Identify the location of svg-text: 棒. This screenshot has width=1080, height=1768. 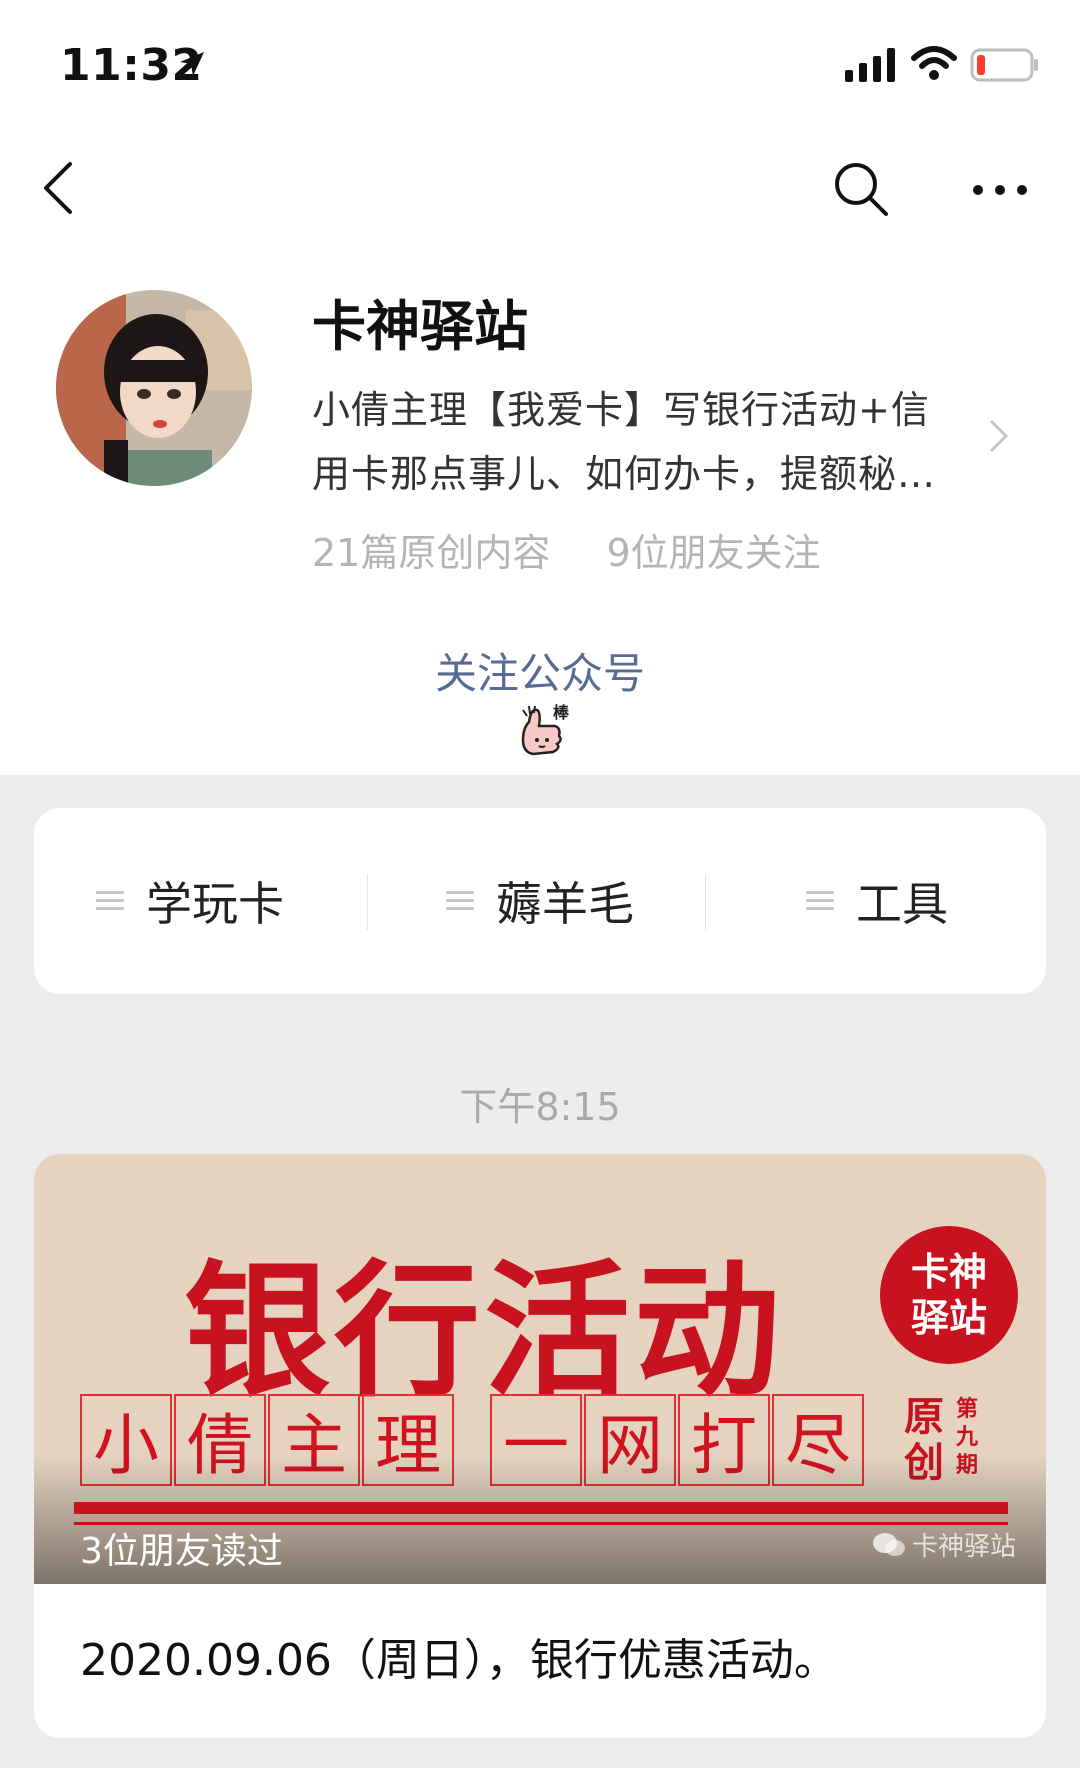
(561, 712).